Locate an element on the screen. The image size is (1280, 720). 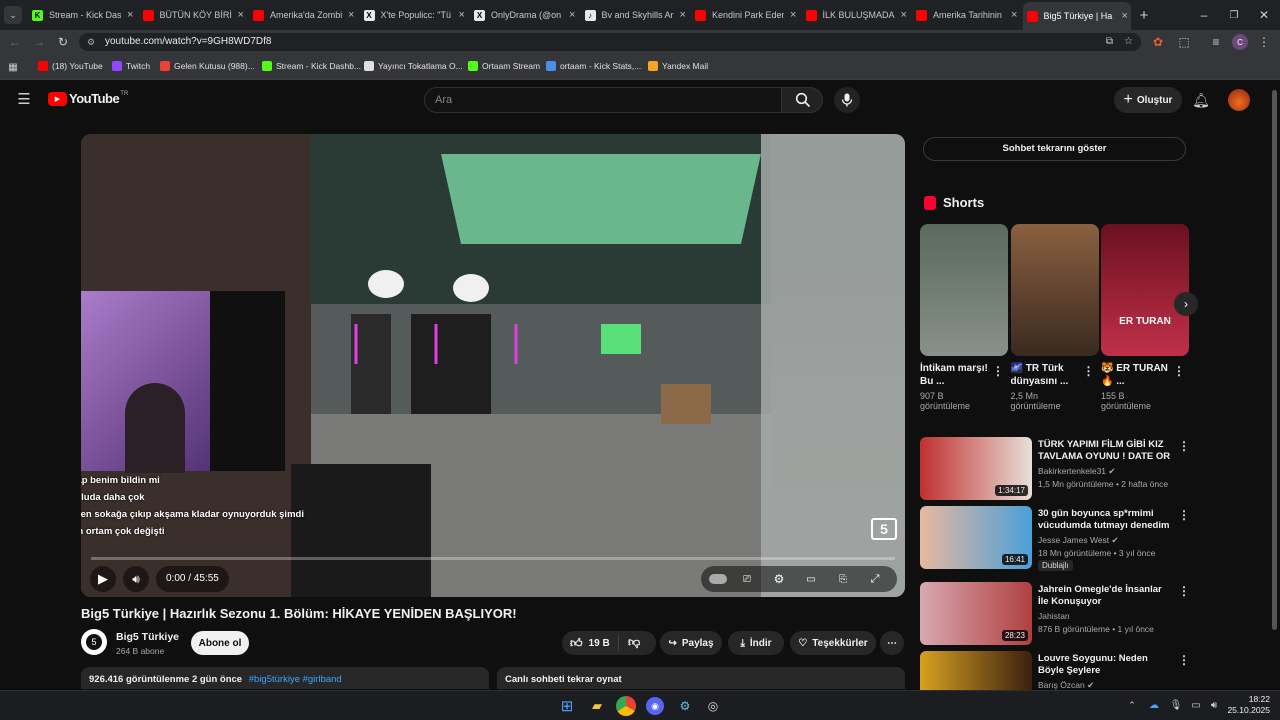
obs-icon: ◎ is located at coordinates (713, 706).